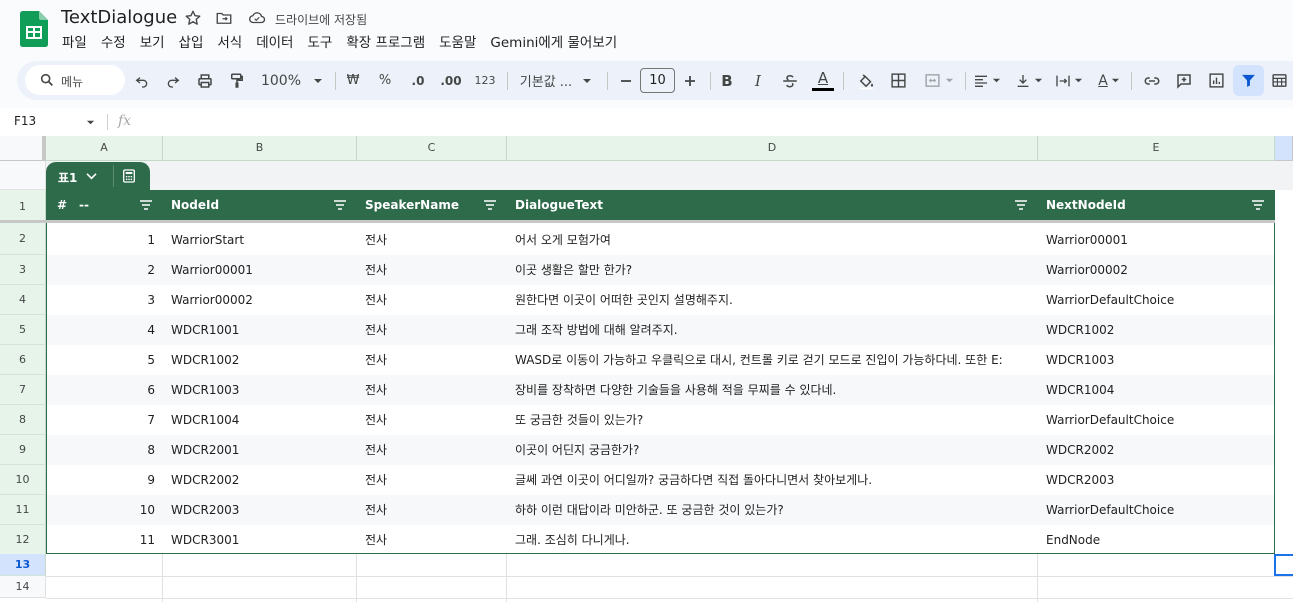 The height and width of the screenshot is (602, 1293). What do you see at coordinates (194, 19) in the screenshot?
I see `star-icon` at bounding box center [194, 19].